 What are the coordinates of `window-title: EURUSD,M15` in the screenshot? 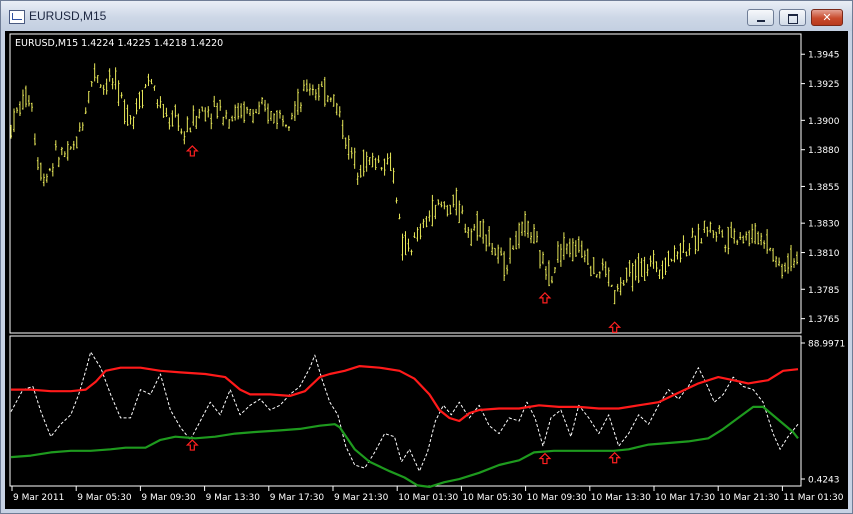 It's located at (68, 16).